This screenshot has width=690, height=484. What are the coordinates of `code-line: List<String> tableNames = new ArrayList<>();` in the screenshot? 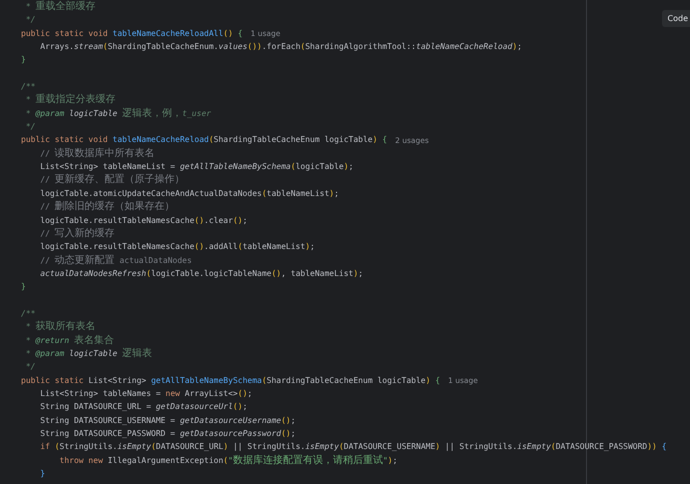 It's located at (145, 394).